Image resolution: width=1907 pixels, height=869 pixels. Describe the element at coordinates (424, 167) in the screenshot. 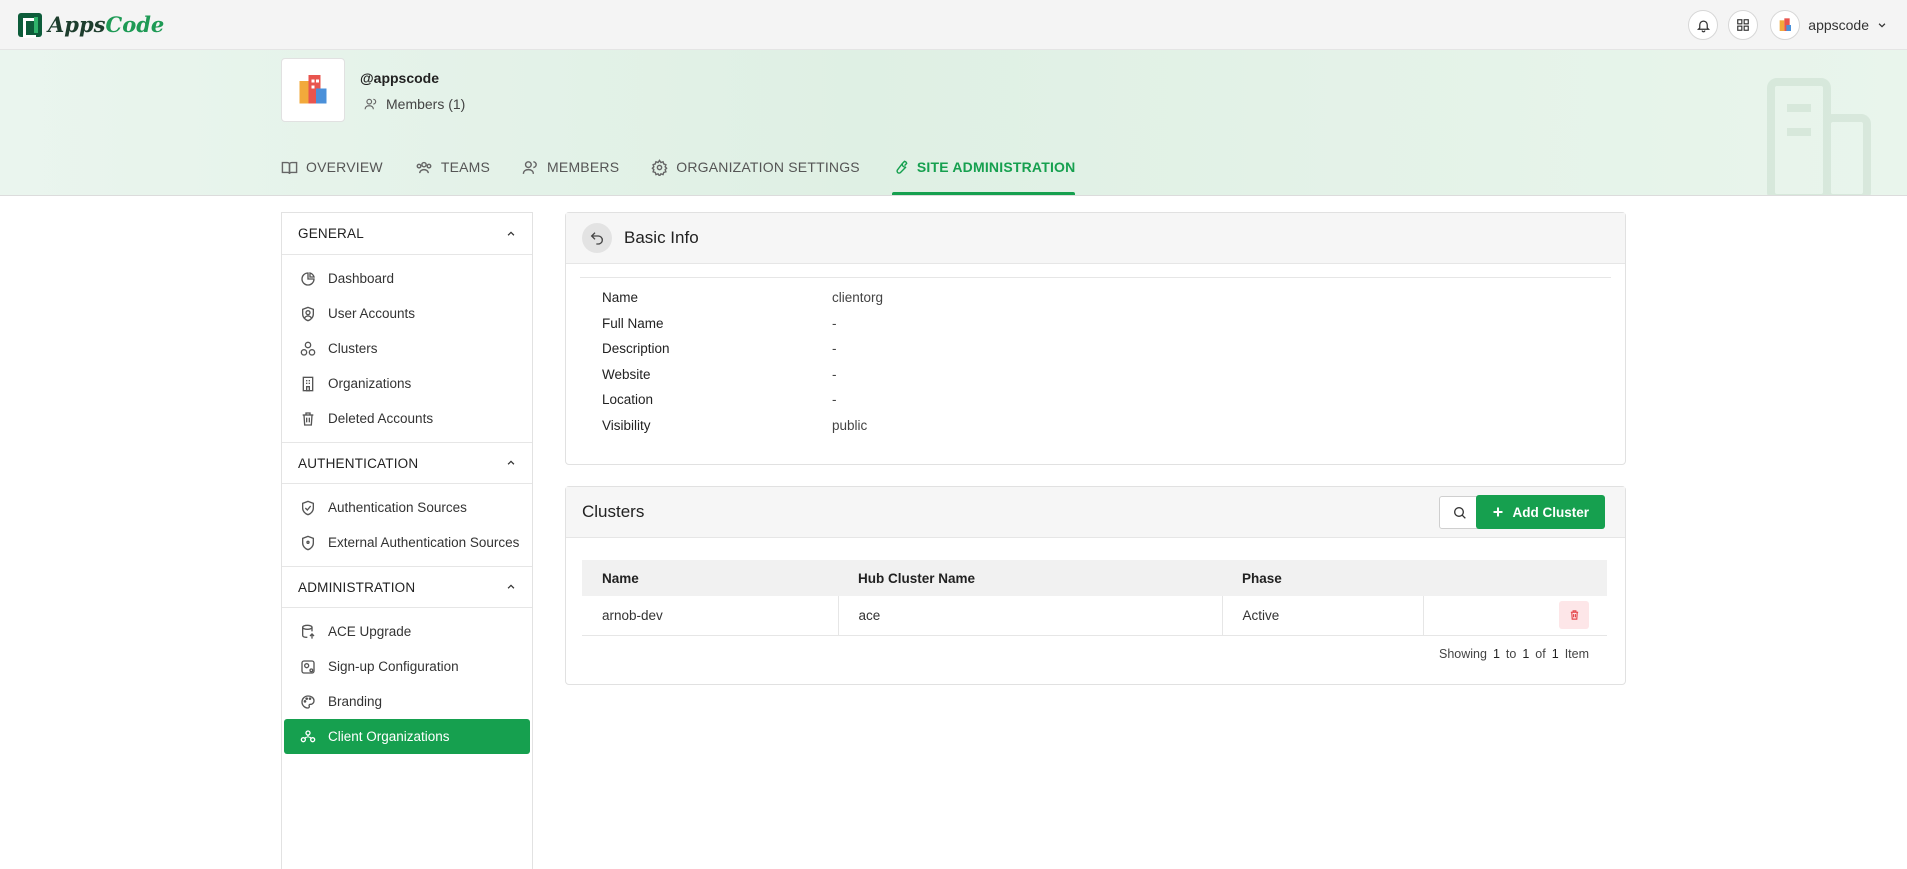

I see `teams-icon` at that location.